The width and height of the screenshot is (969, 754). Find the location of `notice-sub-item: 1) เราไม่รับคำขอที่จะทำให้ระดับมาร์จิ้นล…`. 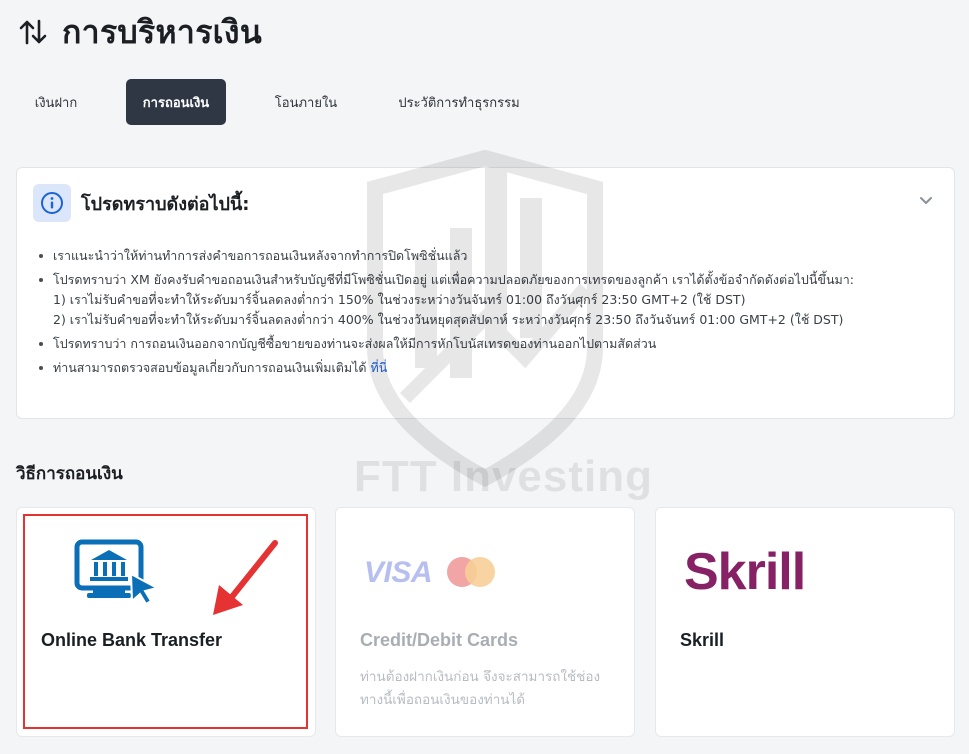

notice-sub-item: 1) เราไม่รับคำขอที่จะทำให้ระดับมาร์จิ้นล… is located at coordinates (399, 299).